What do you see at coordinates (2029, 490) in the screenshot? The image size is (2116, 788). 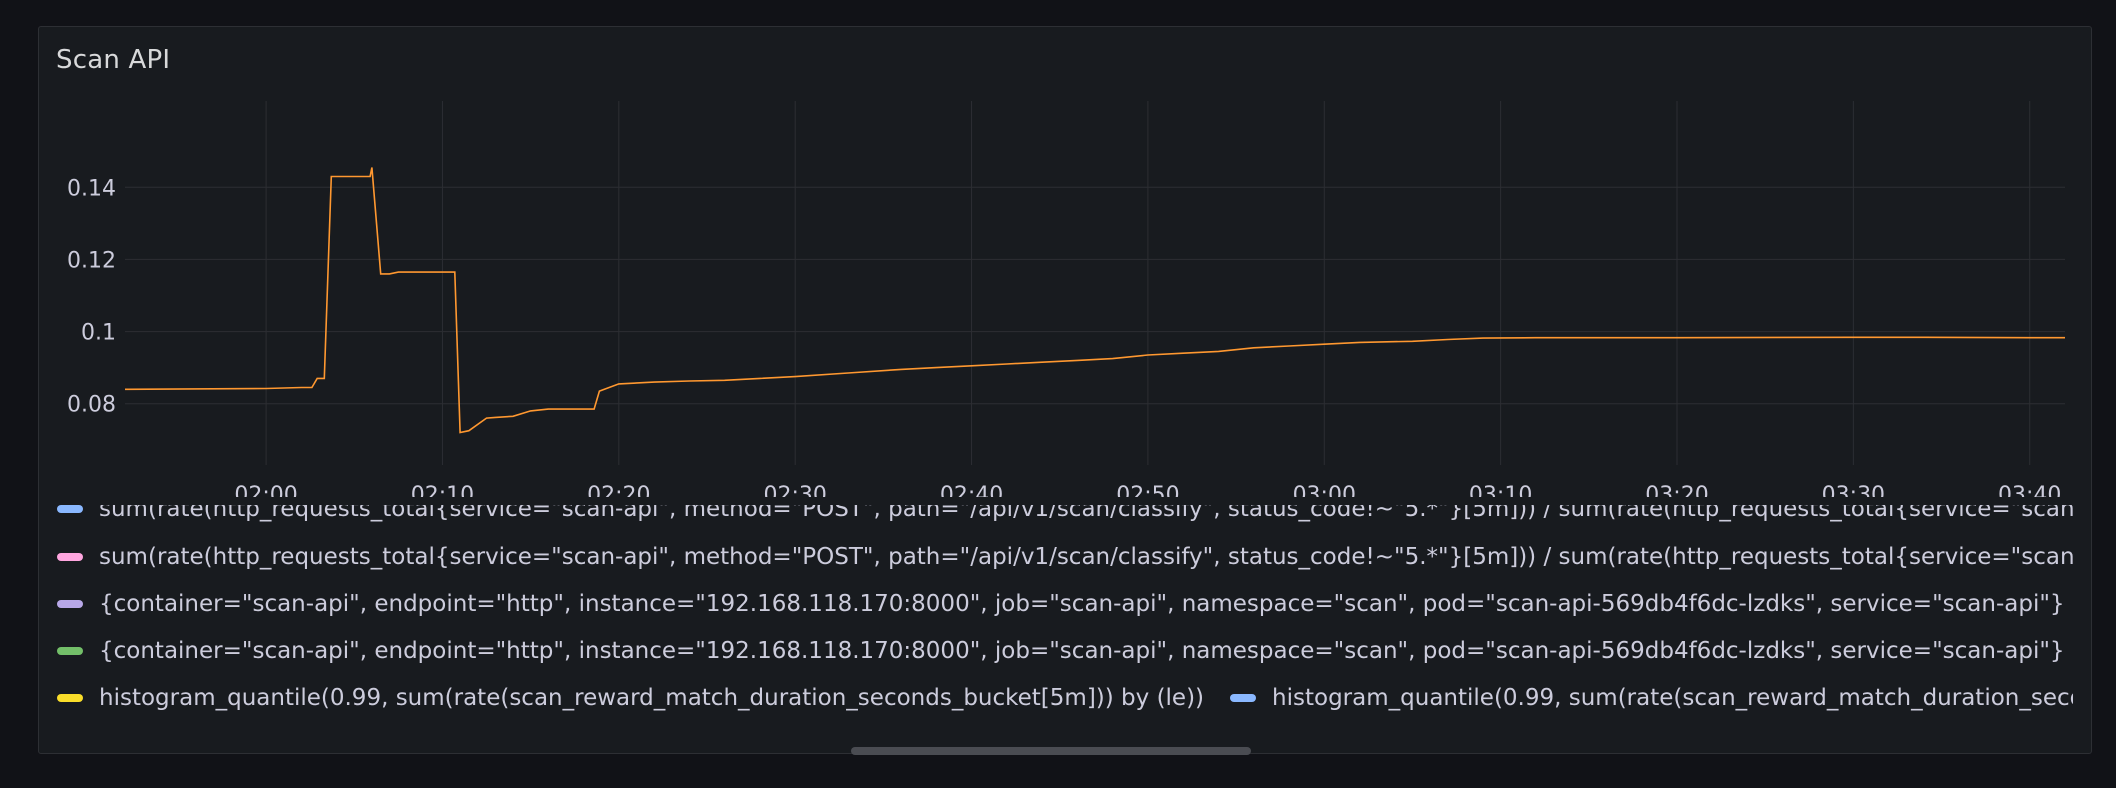 I see `x-tick-label: 03:40` at bounding box center [2029, 490].